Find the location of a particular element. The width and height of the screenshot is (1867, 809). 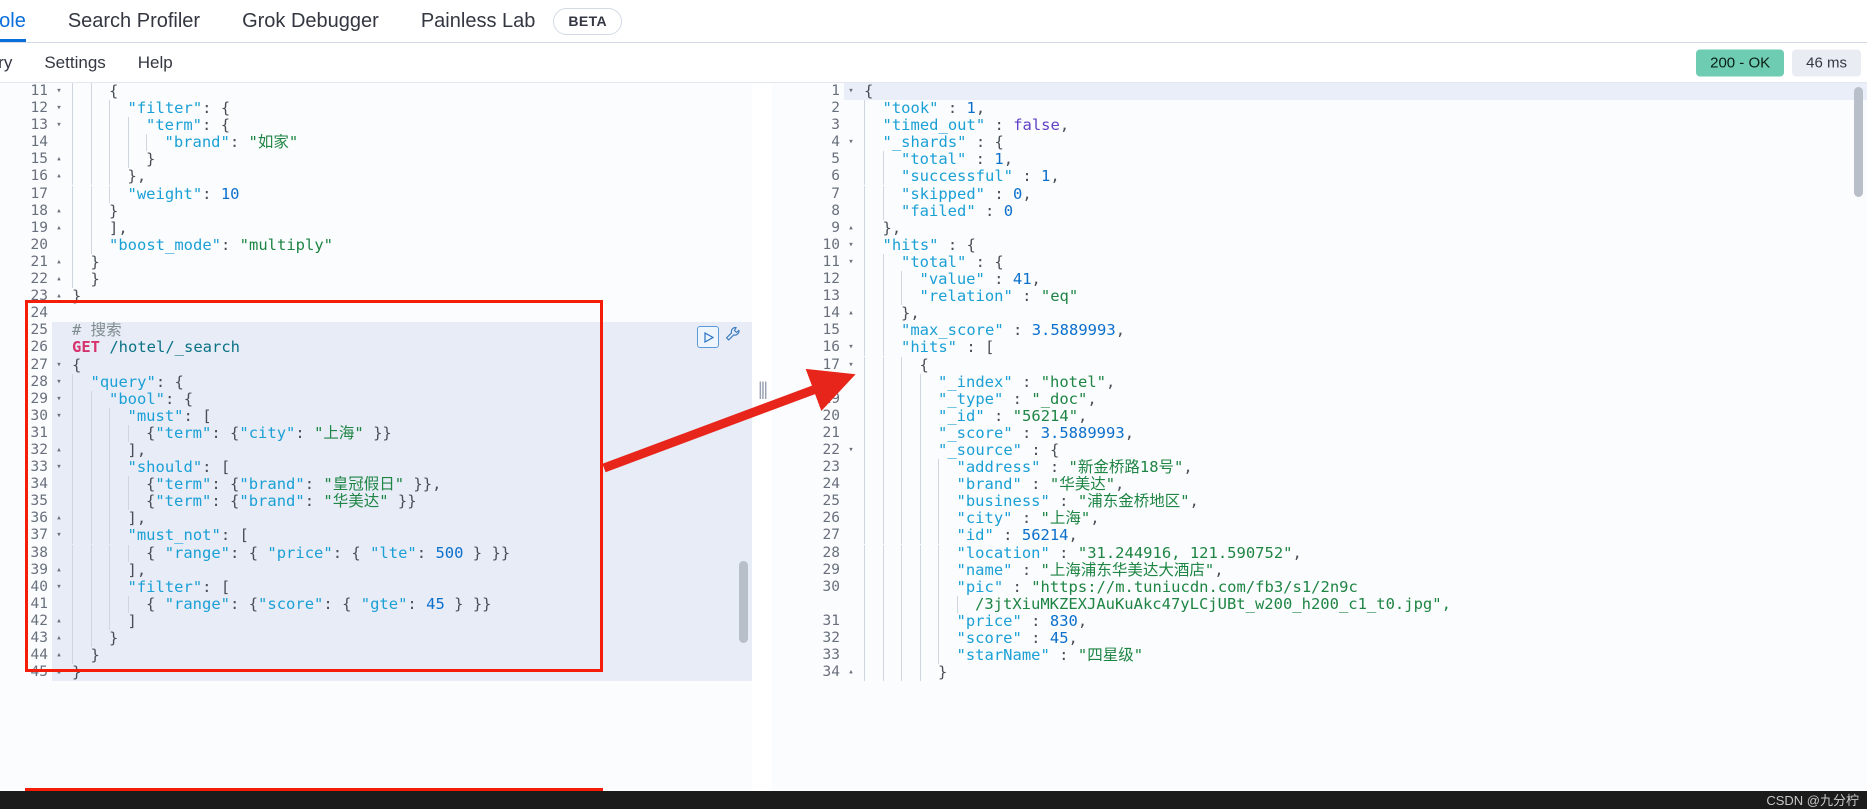

response-code-line: 16 ▾ "hits" : [ is located at coordinates (1319, 348).